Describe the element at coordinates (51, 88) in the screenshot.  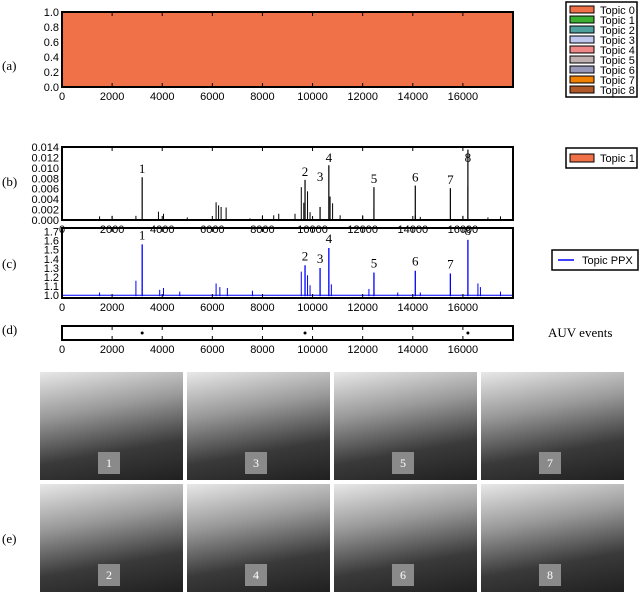
I see `y-tick-label: 0.0` at that location.